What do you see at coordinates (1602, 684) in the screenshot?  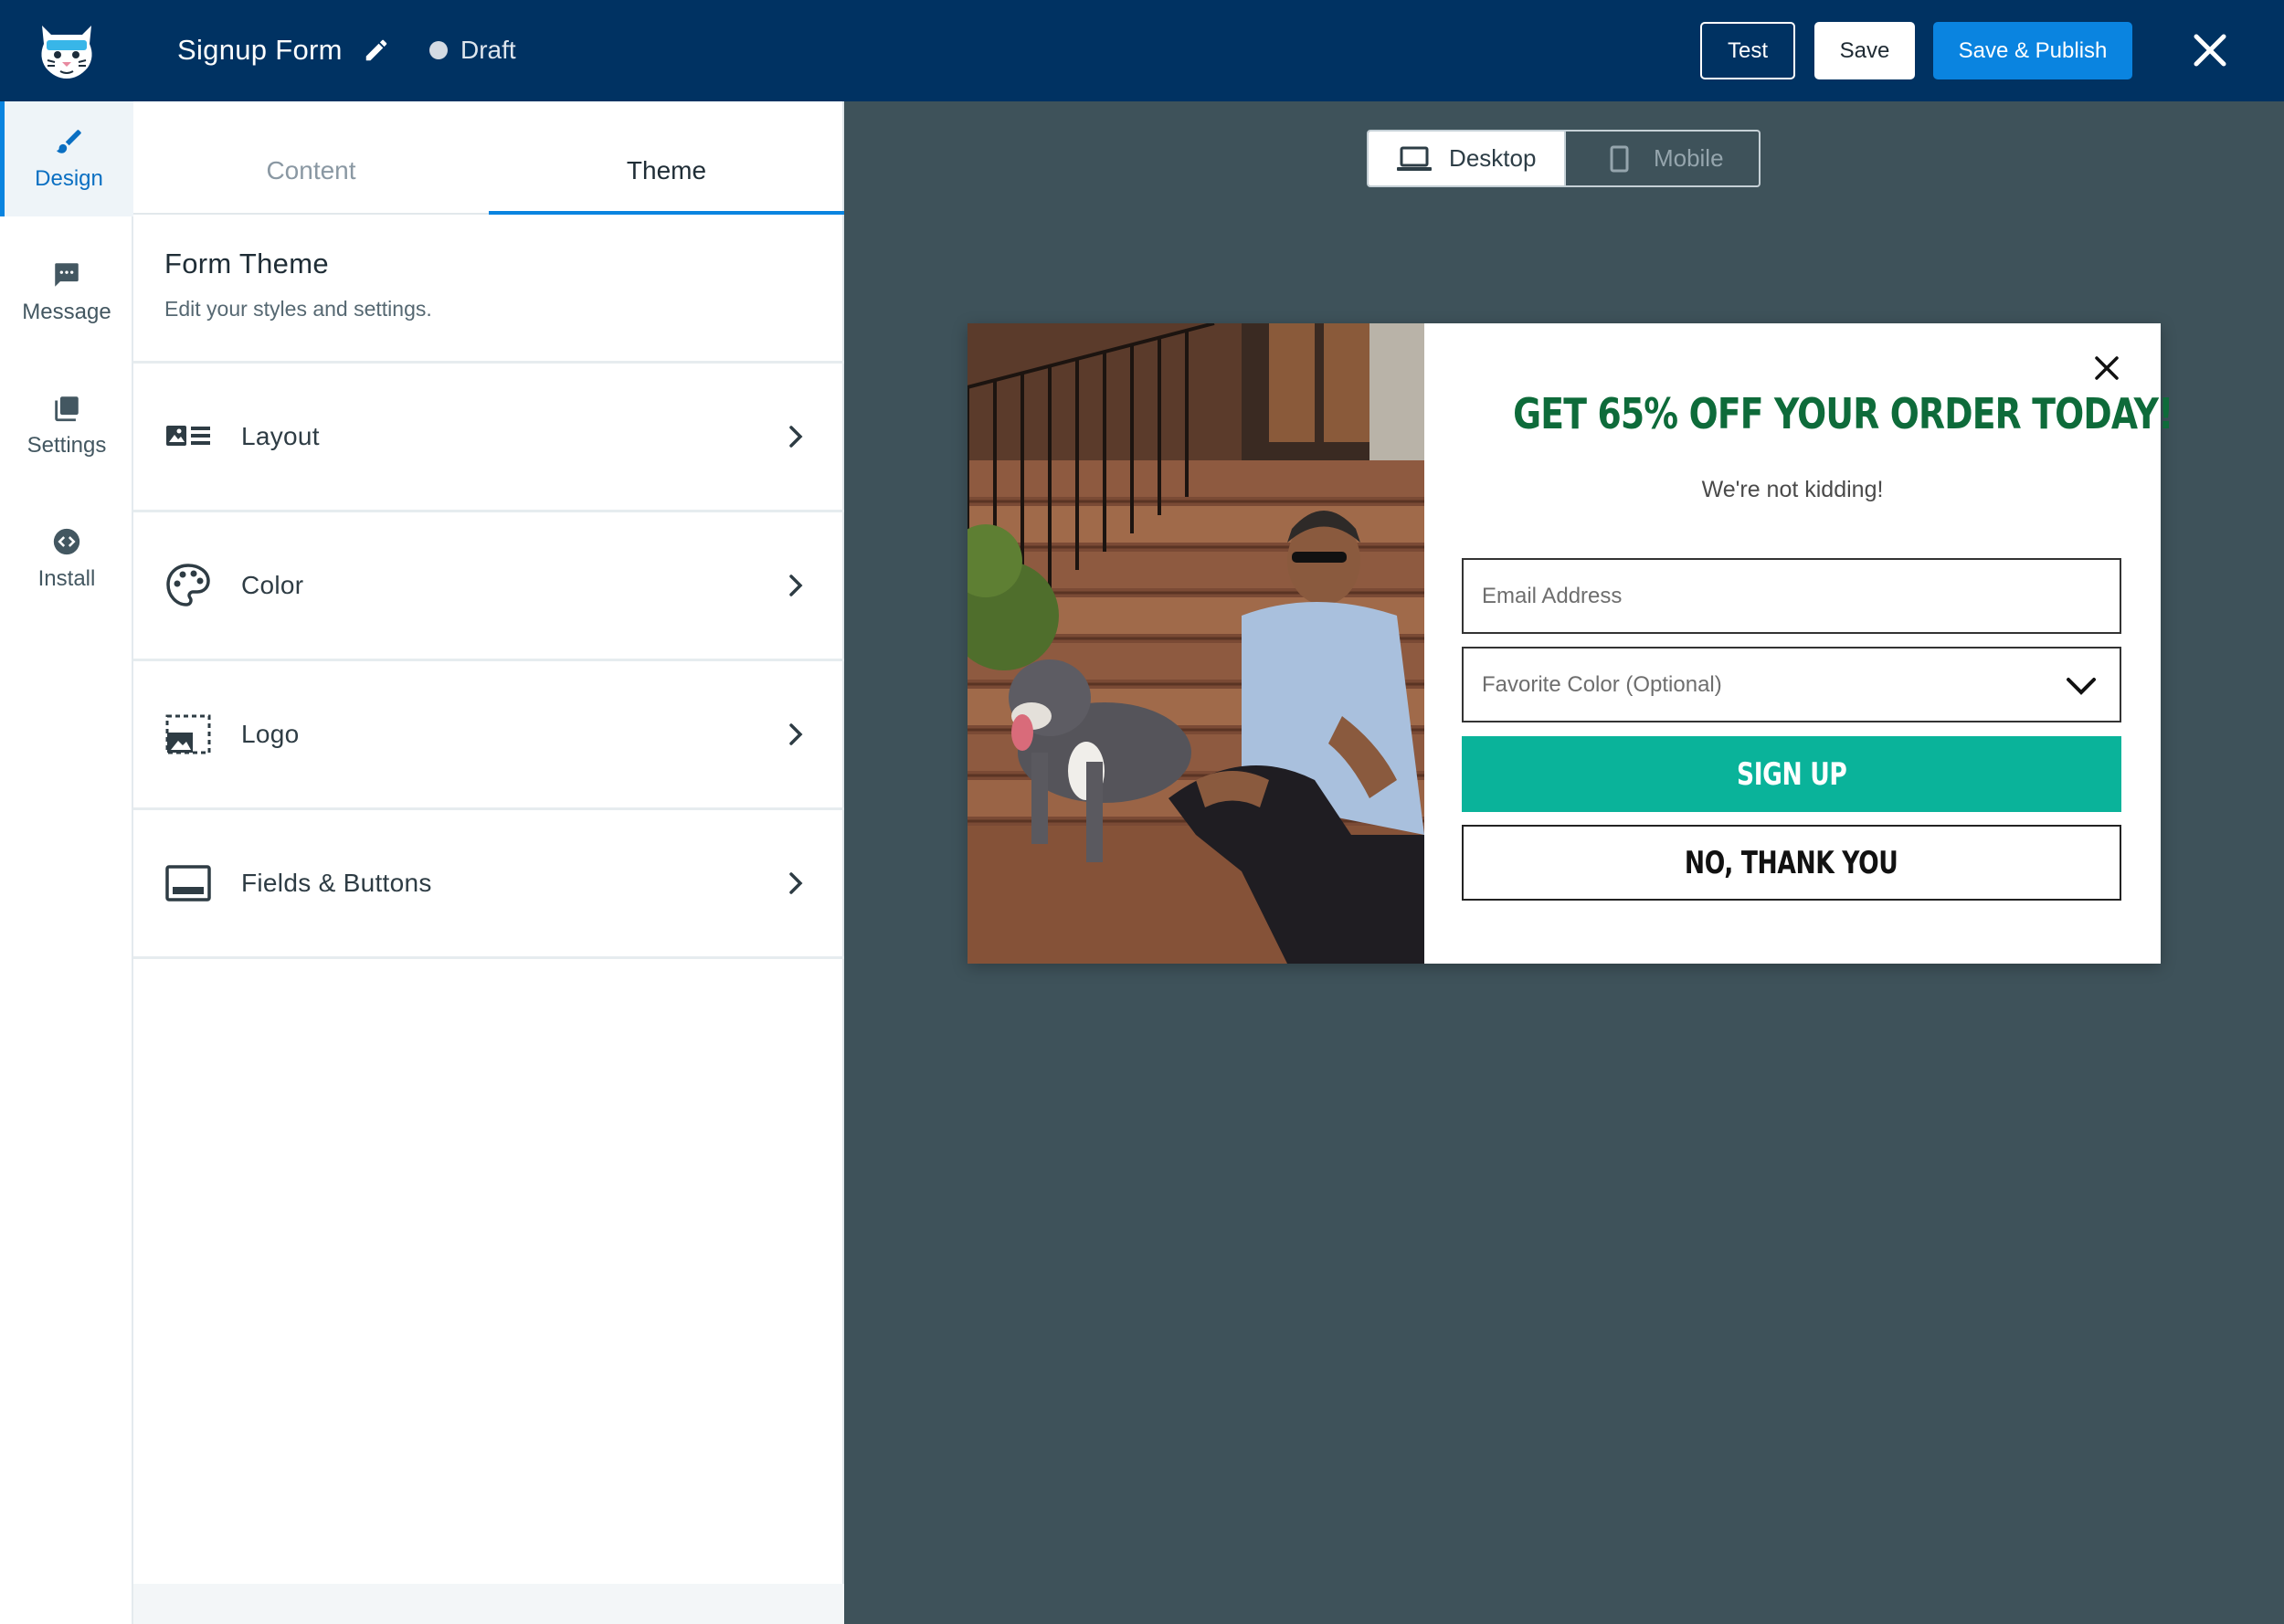 I see `select-placeholder: Favorite Color (Optional)` at bounding box center [1602, 684].